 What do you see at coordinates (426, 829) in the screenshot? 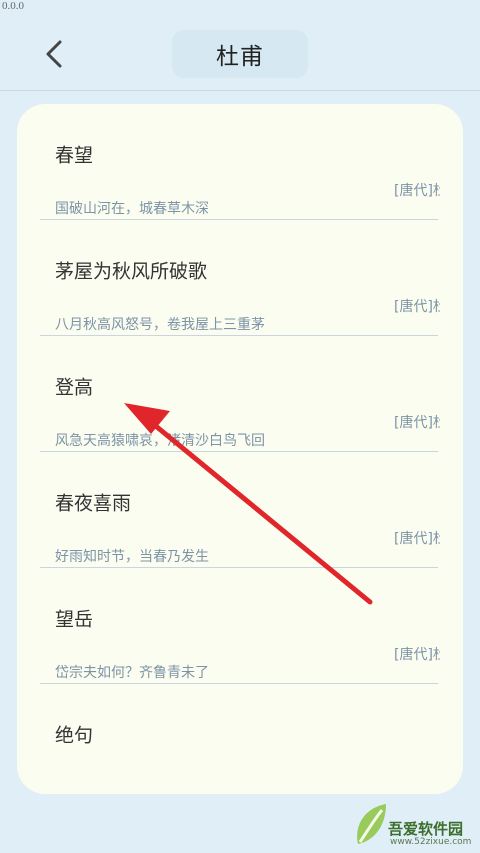
I see `watermark-brand: 吾爱软件园` at bounding box center [426, 829].